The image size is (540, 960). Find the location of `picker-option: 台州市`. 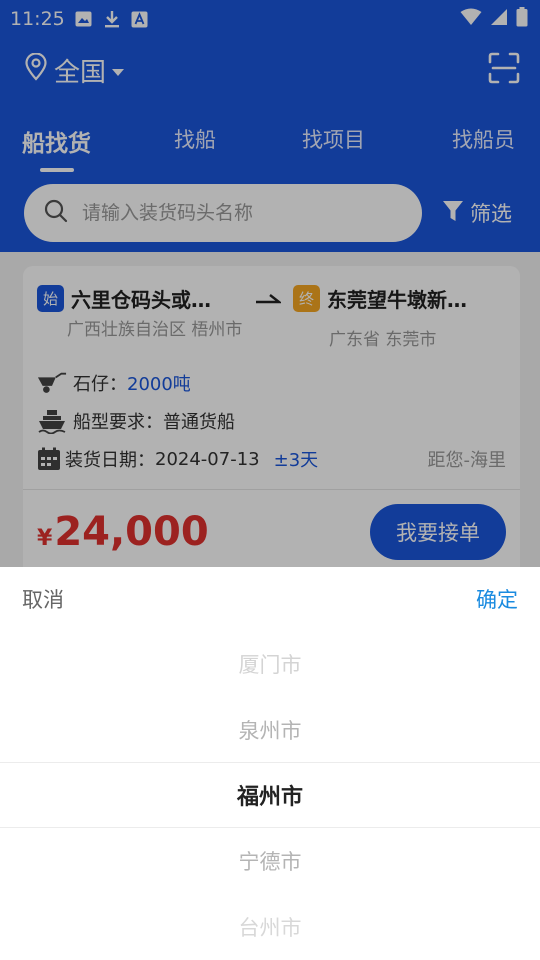

picker-option: 台州市 is located at coordinates (270, 927).